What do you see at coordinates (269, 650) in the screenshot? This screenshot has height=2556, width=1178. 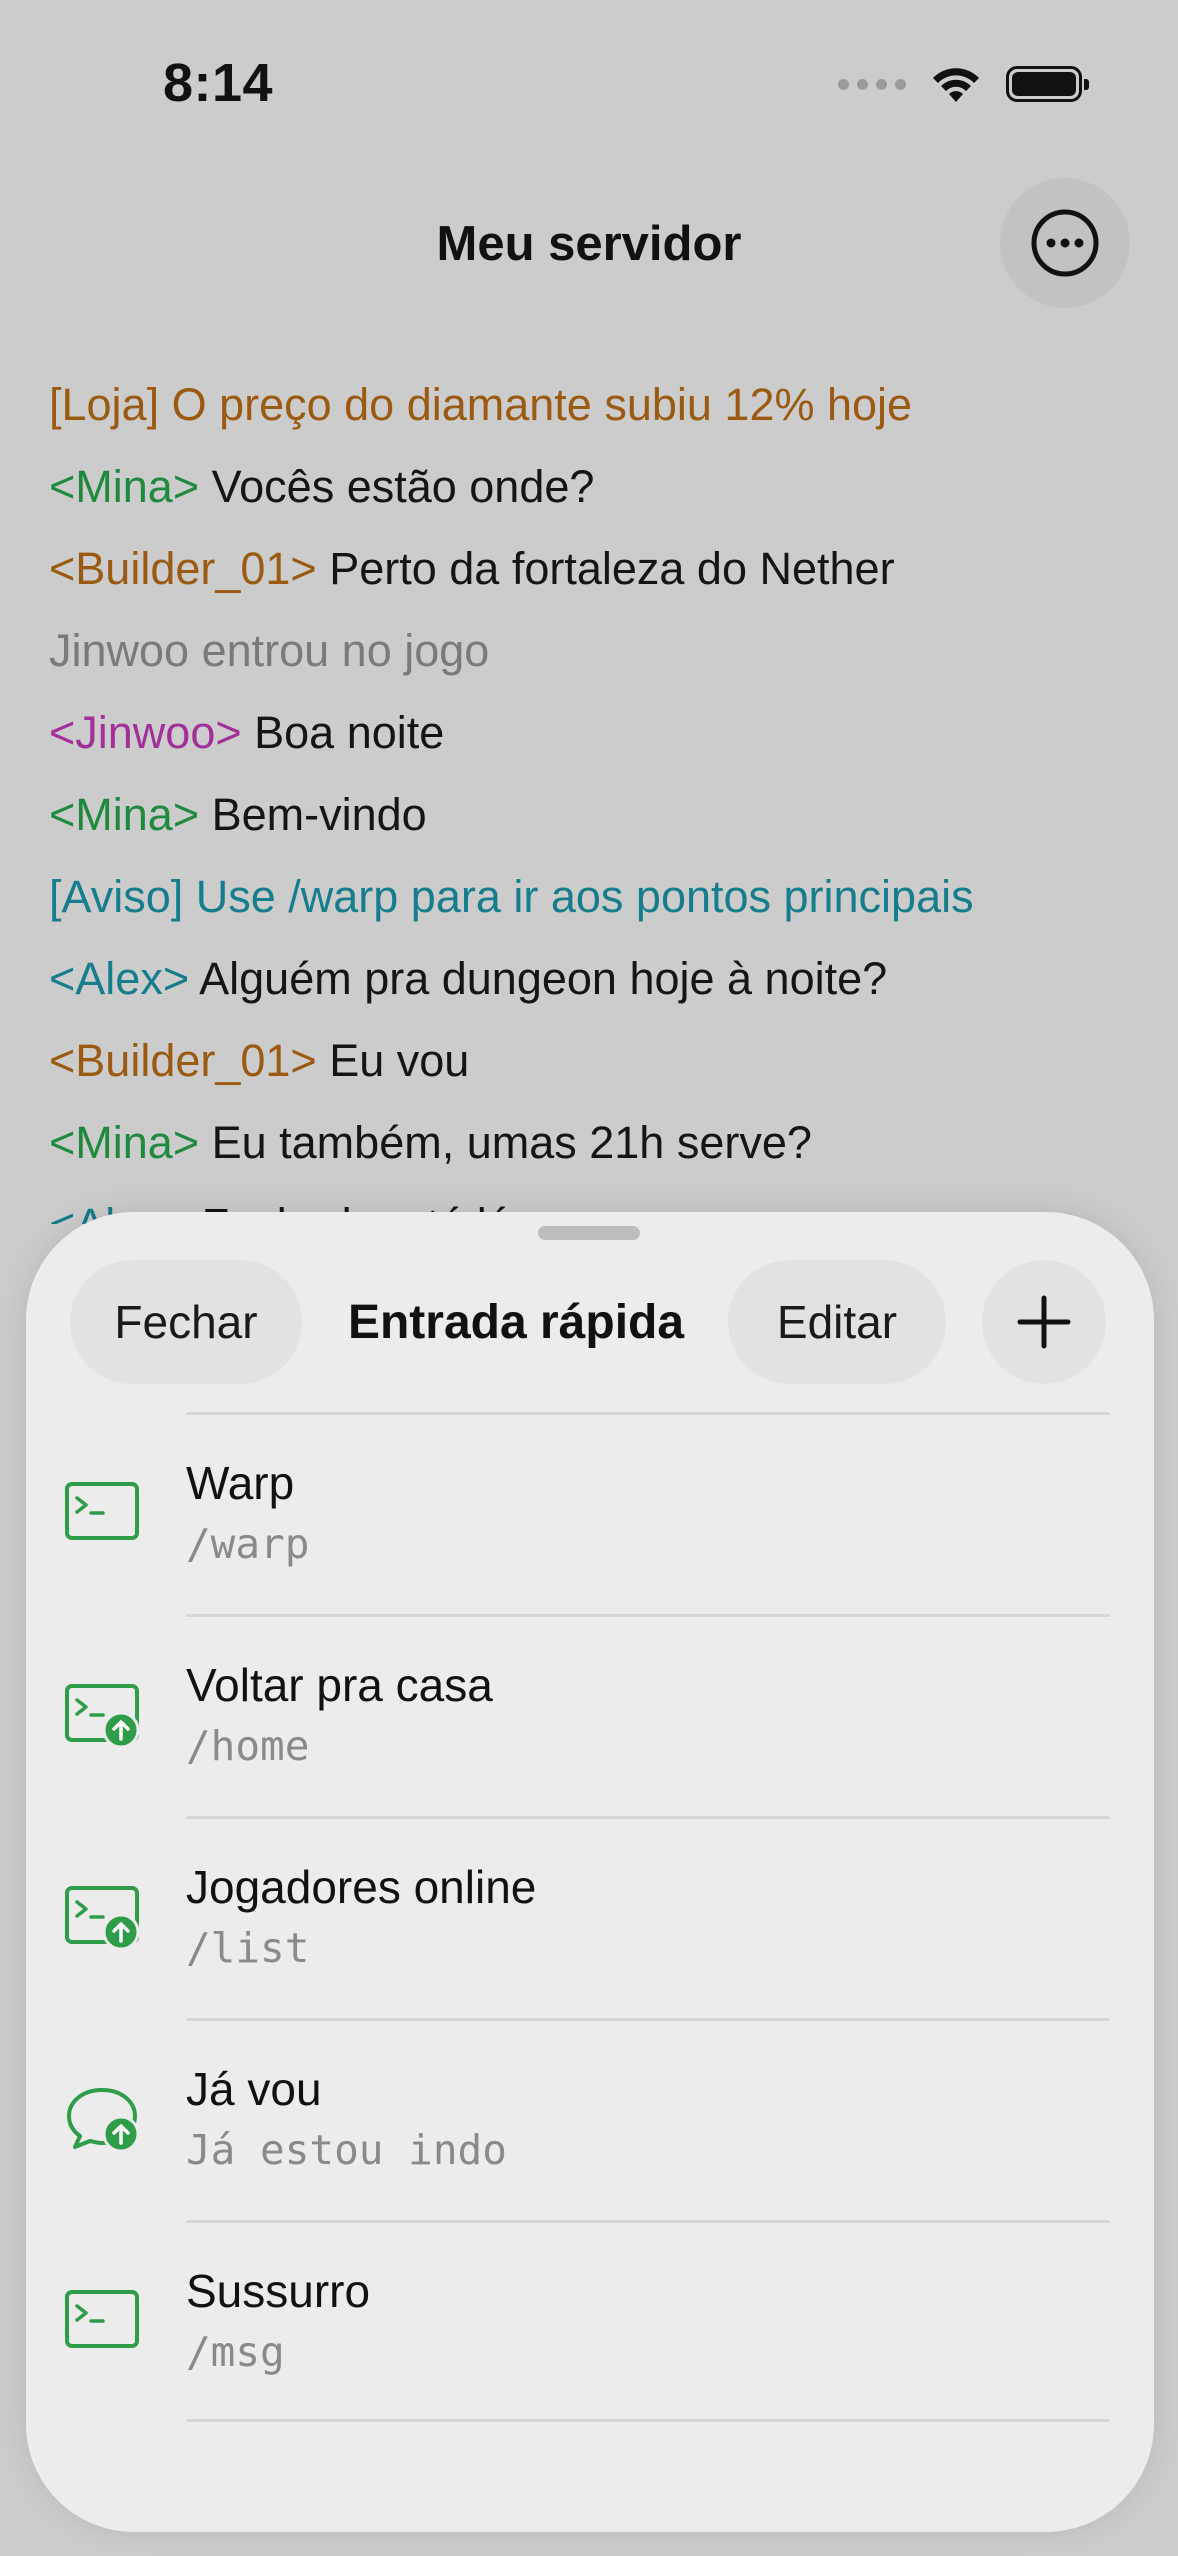 I see `chat-sender: Jinwoo entrou no jogo` at bounding box center [269, 650].